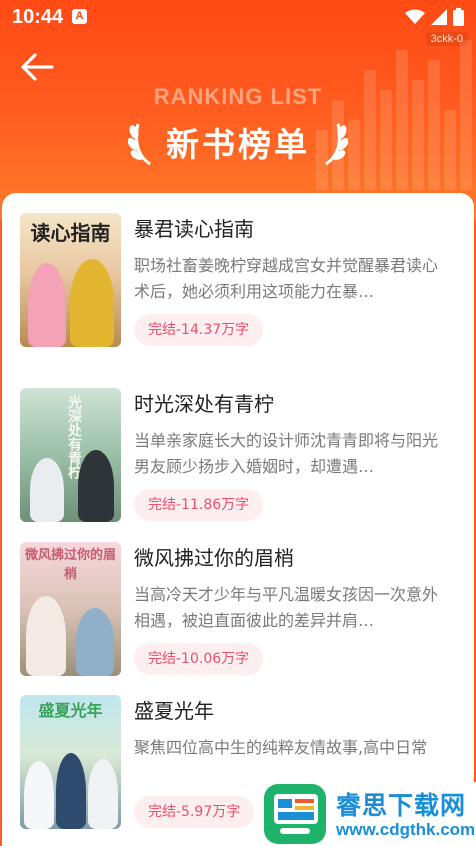 The width and height of the screenshot is (476, 846). I want to click on book-cover: 读心指南, so click(70, 280).